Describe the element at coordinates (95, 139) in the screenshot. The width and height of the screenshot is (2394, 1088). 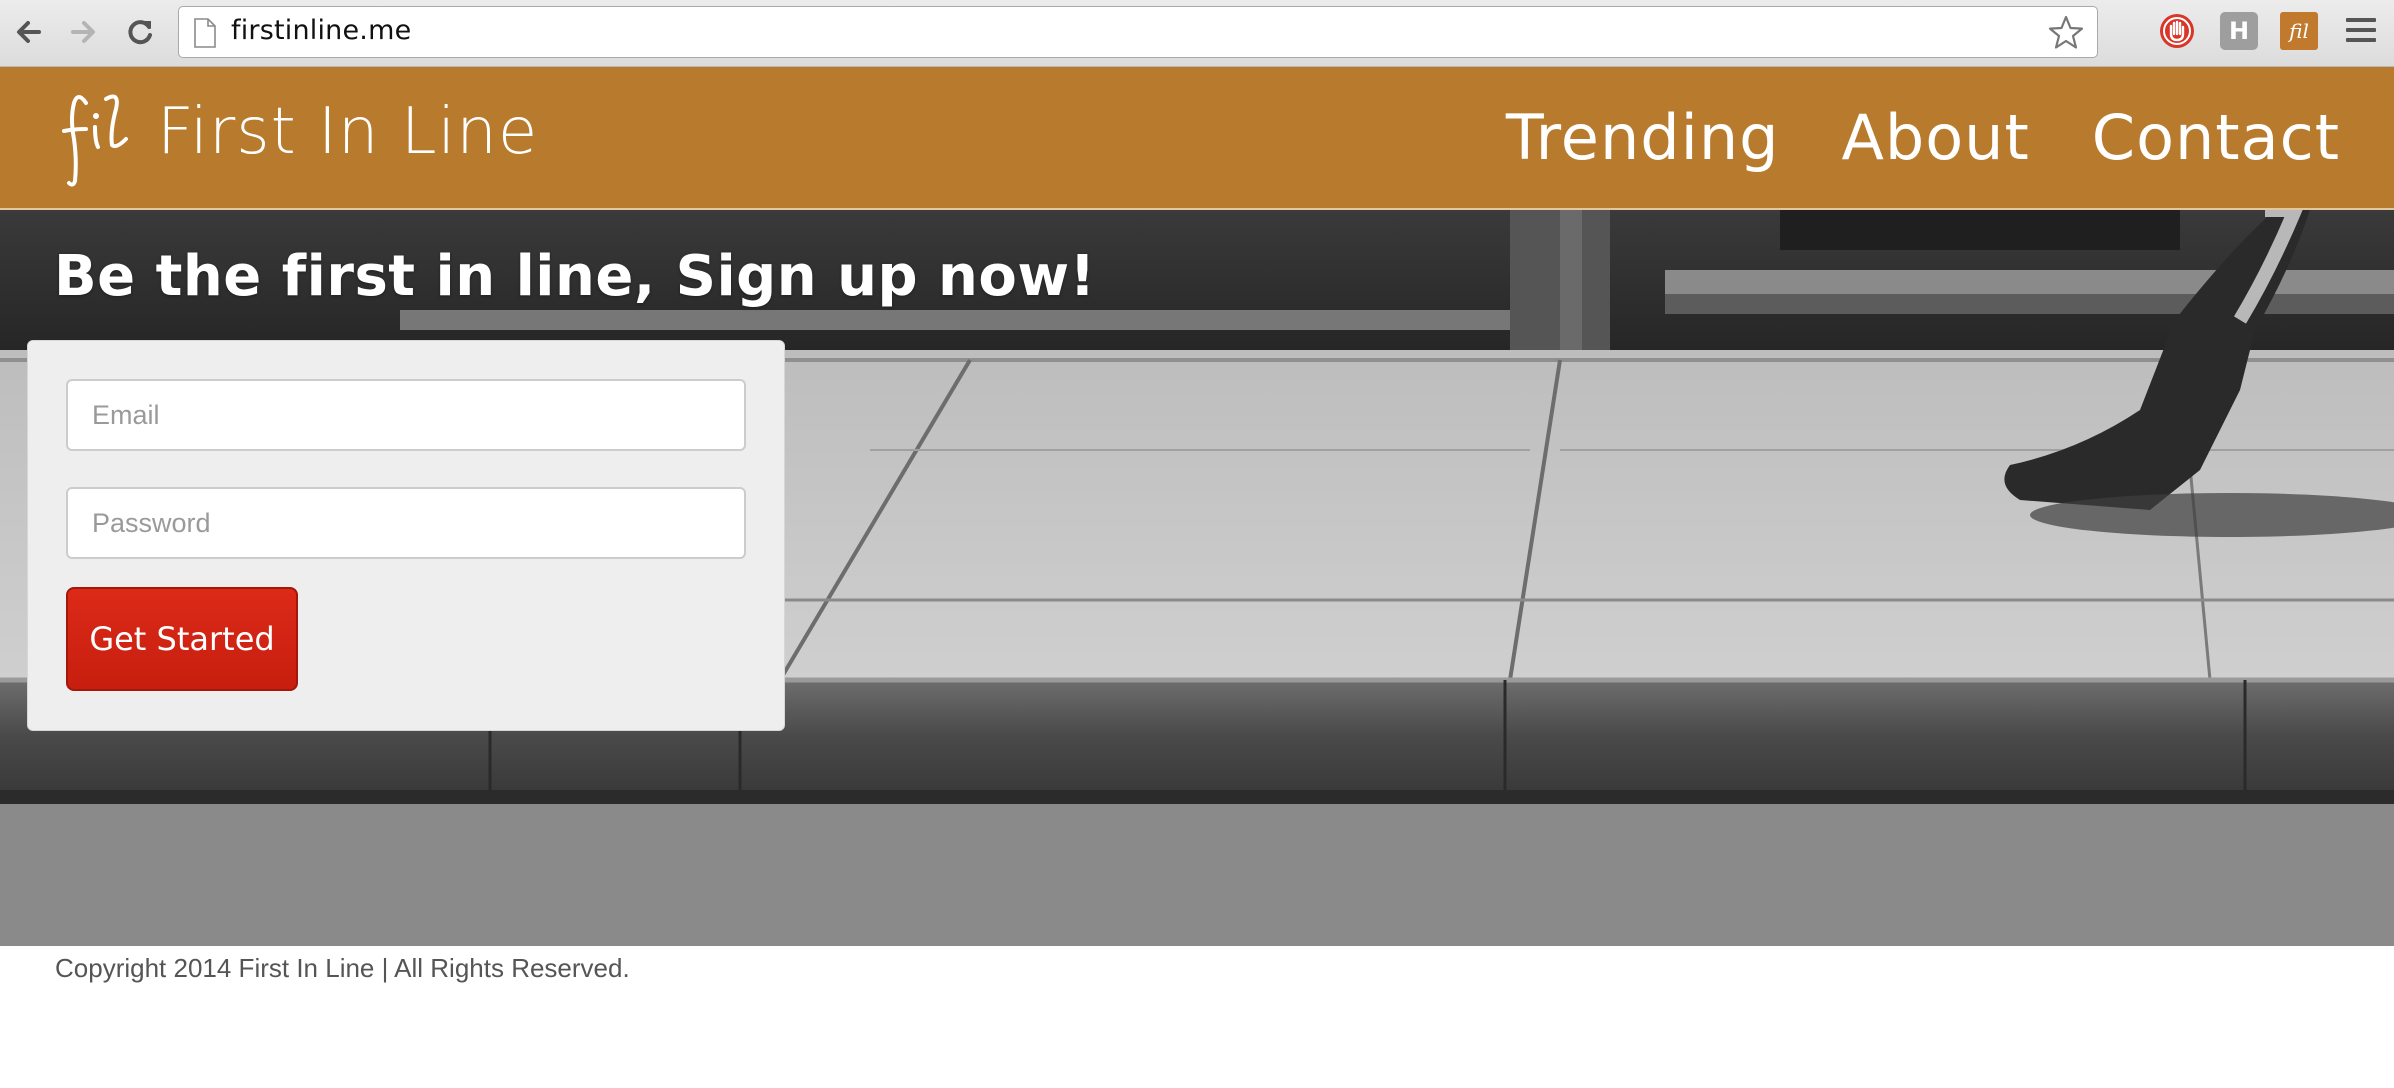
I see `fil-logo-icon` at that location.